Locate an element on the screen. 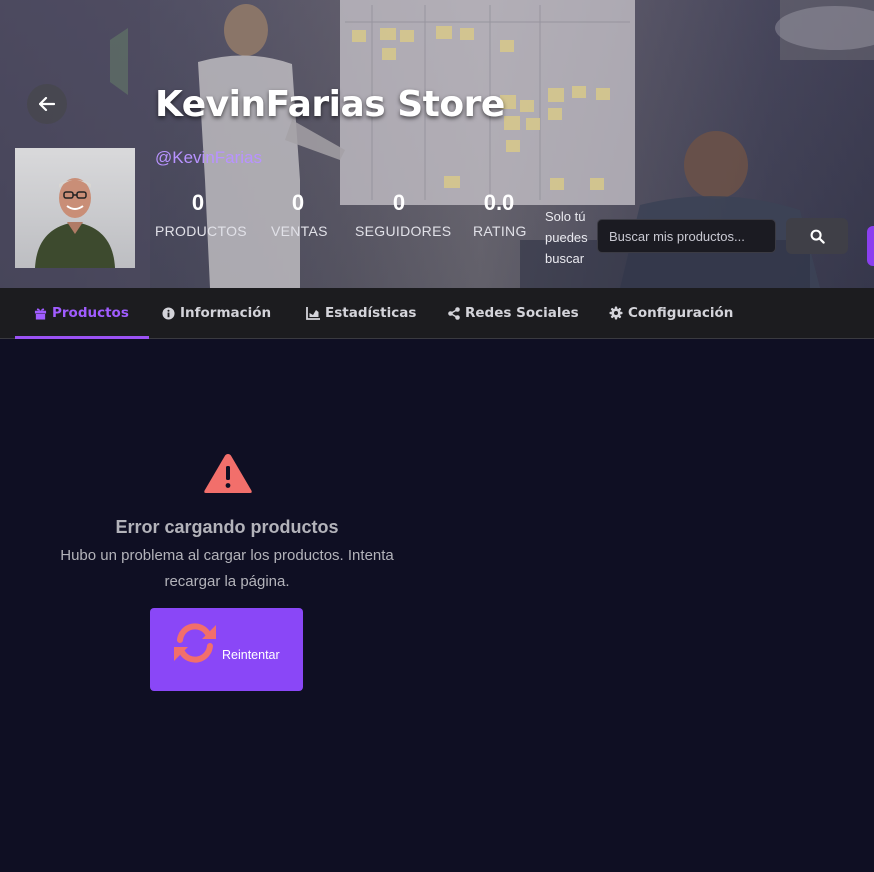 This screenshot has width=874, height=872. store-avatar is located at coordinates (75, 208).